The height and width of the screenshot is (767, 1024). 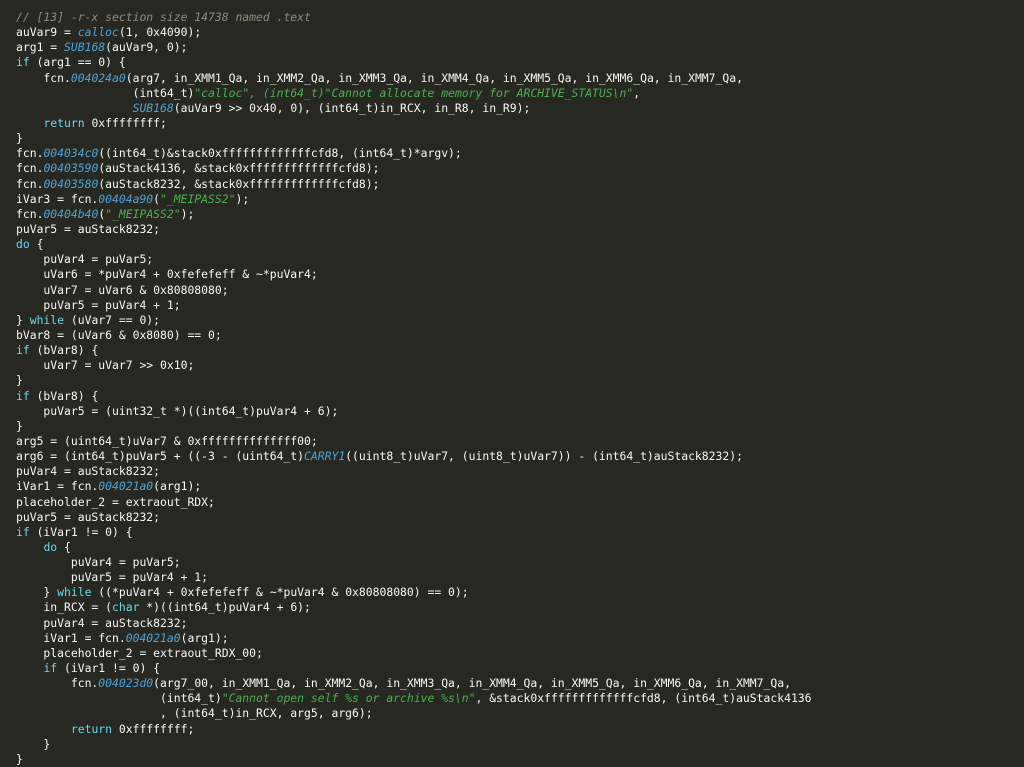 What do you see at coordinates (516, 517) in the screenshot?
I see `code-line: puVar5 = auStack8232;` at bounding box center [516, 517].